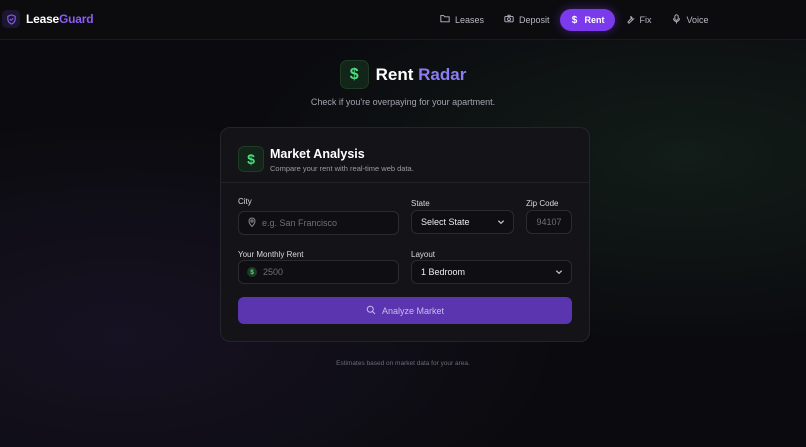 This screenshot has height=447, width=806. What do you see at coordinates (491, 272) in the screenshot?
I see `layout-select: 1 Bedroom` at bounding box center [491, 272].